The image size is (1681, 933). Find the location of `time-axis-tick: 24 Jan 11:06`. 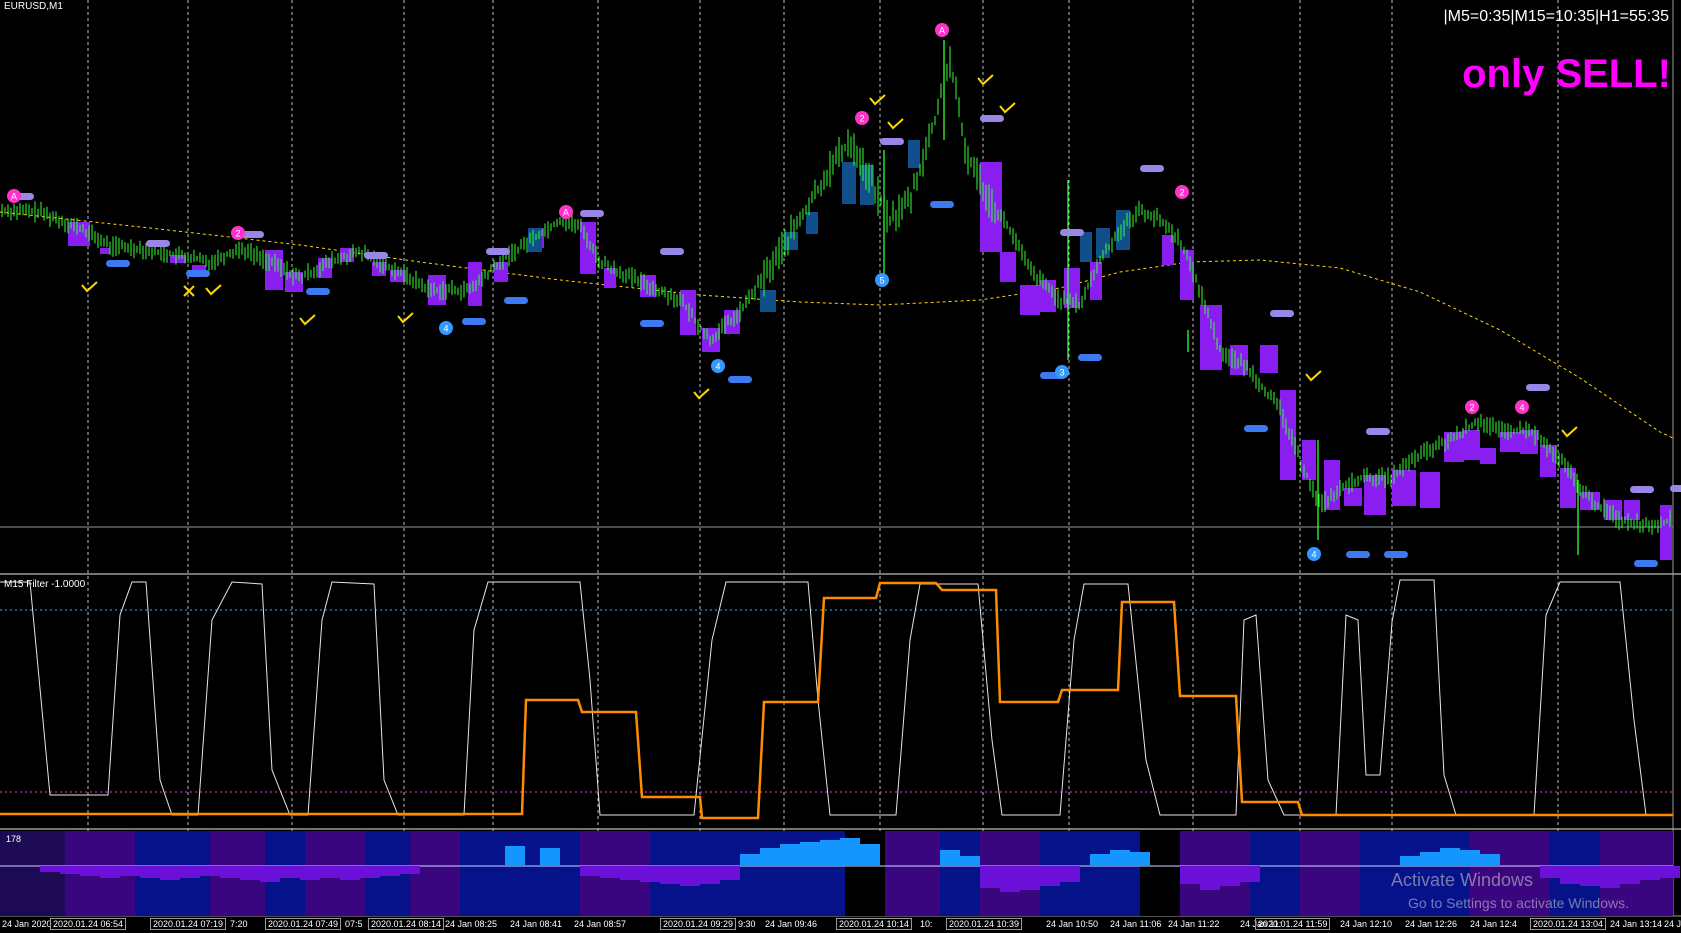

time-axis-tick: 24 Jan 11:06 is located at coordinates (1136, 924).